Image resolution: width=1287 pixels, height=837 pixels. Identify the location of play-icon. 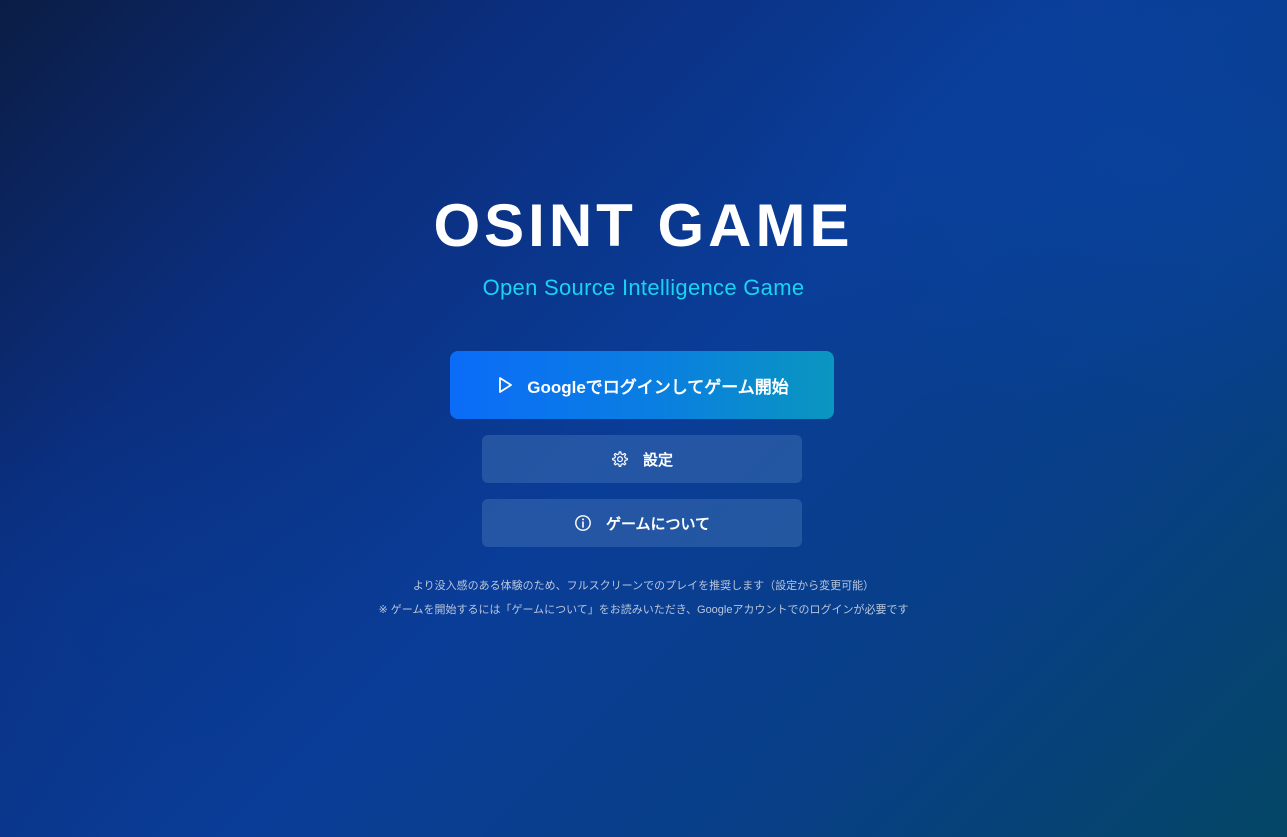
(505, 385).